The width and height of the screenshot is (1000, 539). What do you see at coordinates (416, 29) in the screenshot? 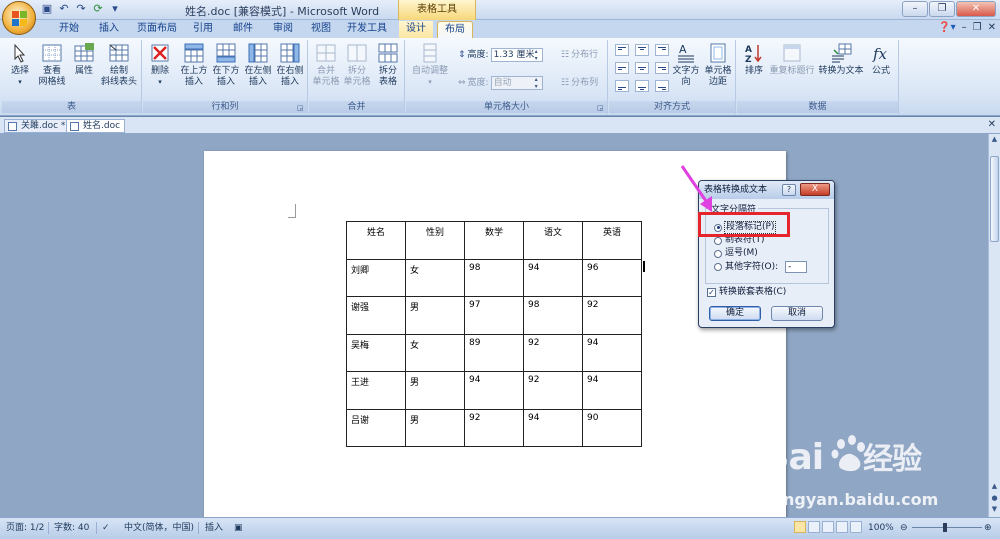
I see `tab-design: 设计` at bounding box center [416, 29].